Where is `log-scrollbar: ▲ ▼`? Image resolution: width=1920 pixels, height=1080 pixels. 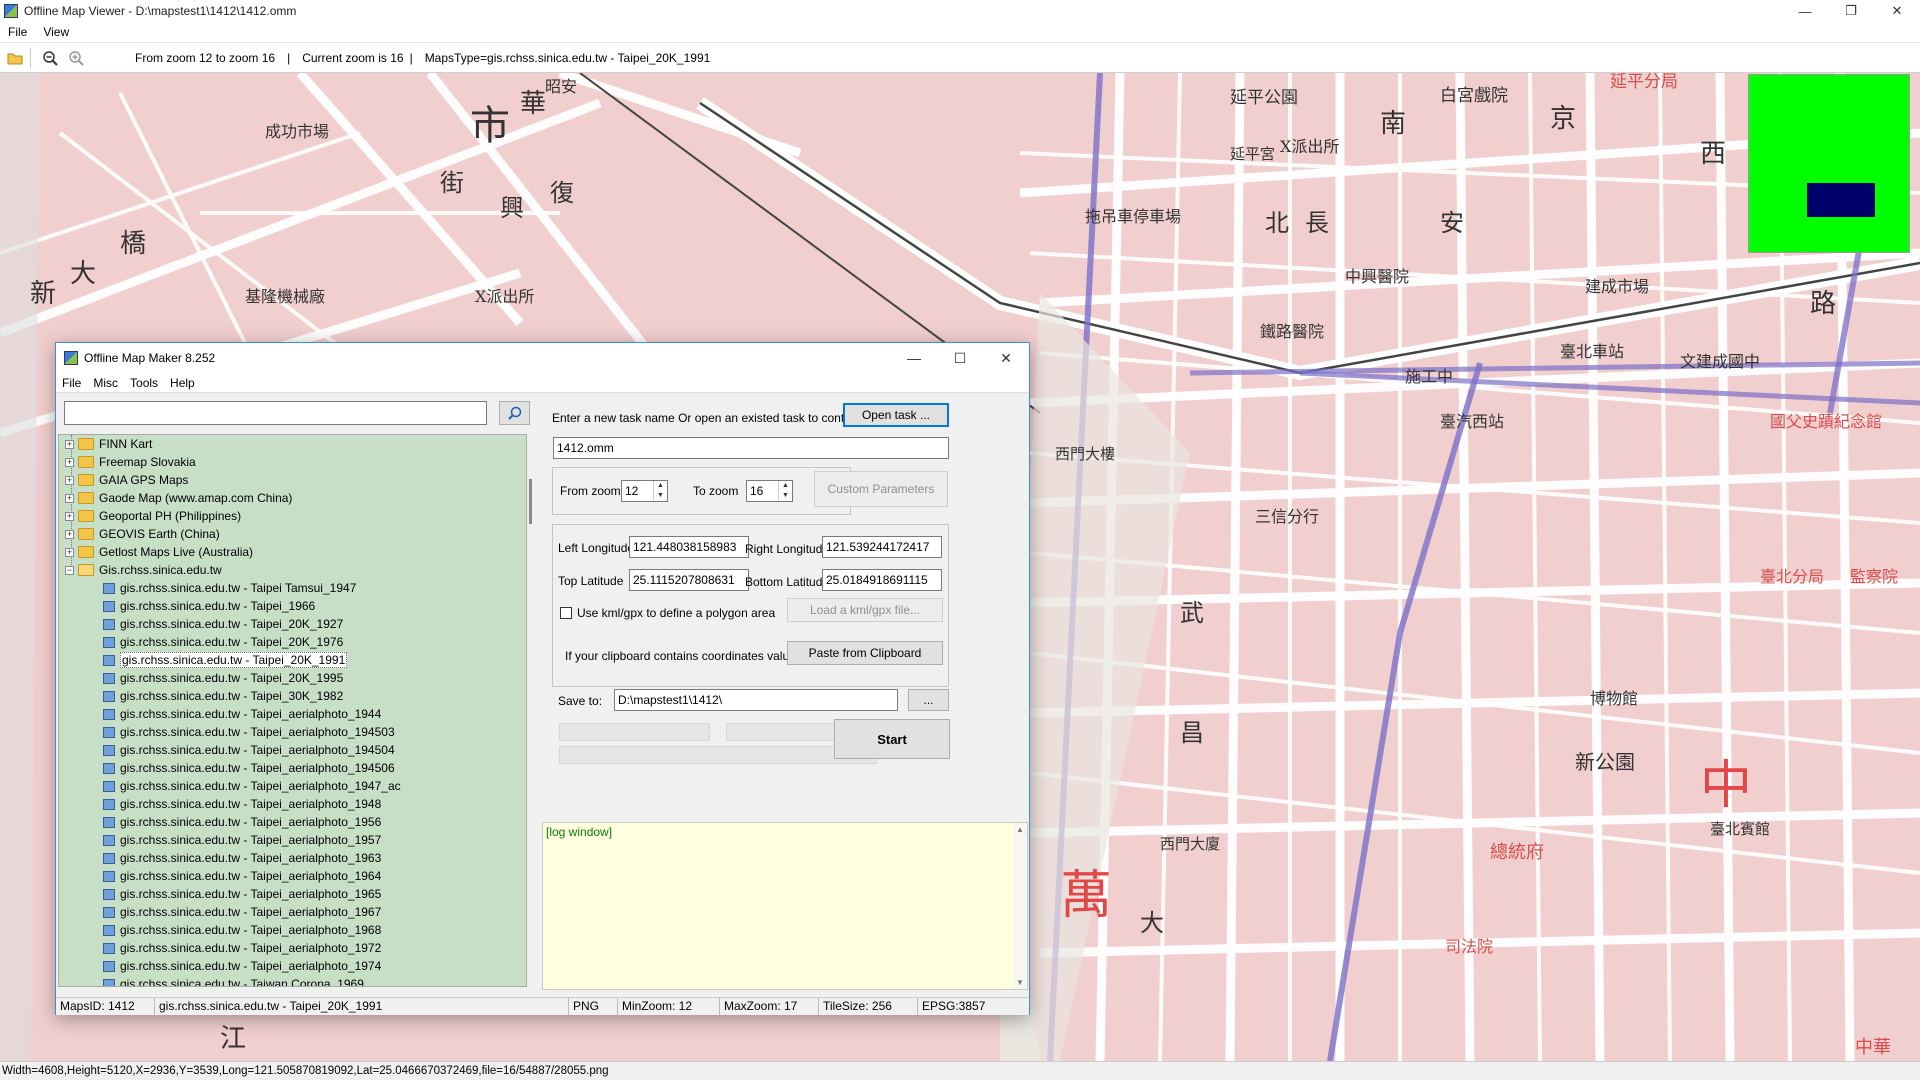 log-scrollbar: ▲ ▼ is located at coordinates (1020, 906).